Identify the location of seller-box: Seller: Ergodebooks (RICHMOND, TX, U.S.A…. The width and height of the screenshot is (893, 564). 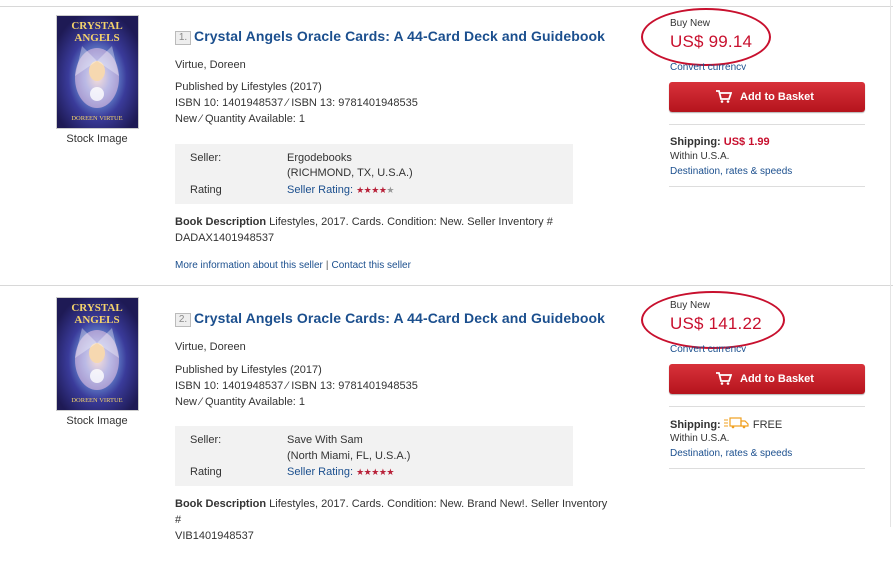
(374, 174).